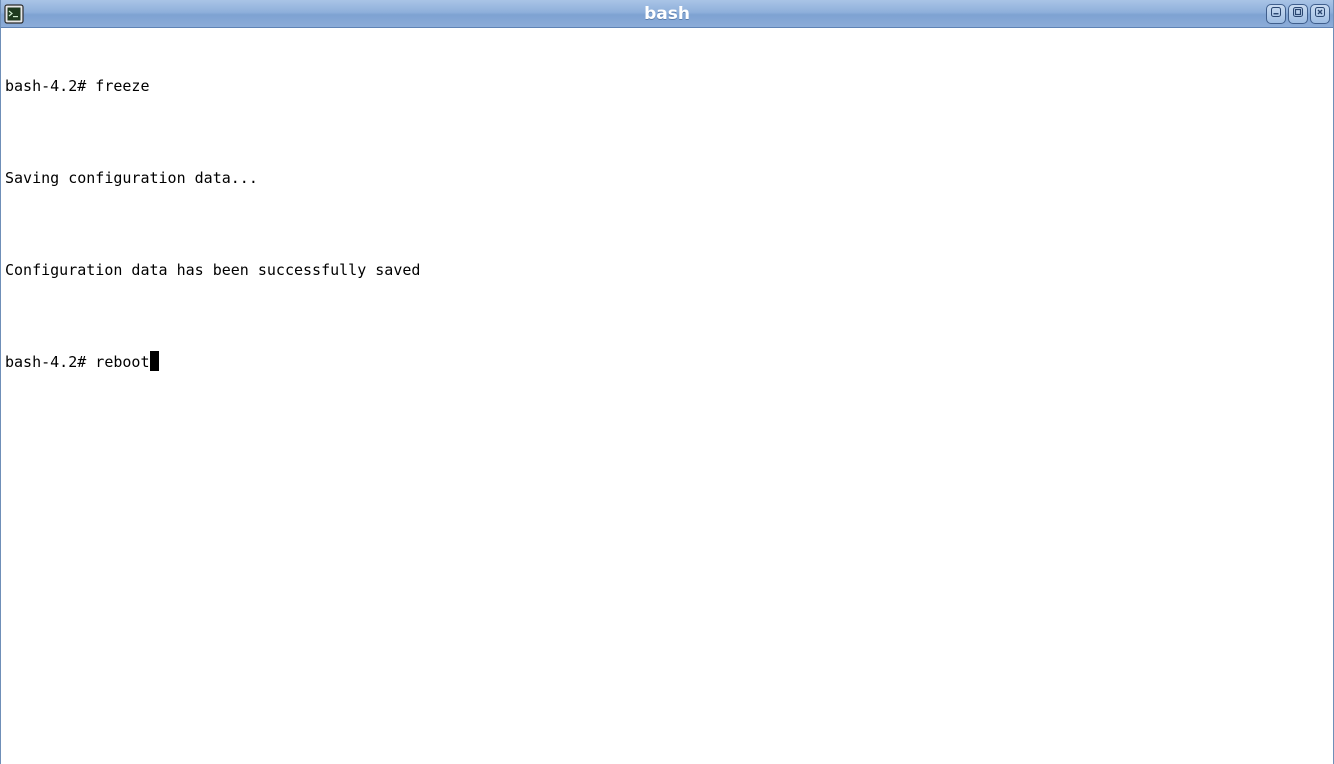  Describe the element at coordinates (154, 361) in the screenshot. I see `text-cursor` at that location.